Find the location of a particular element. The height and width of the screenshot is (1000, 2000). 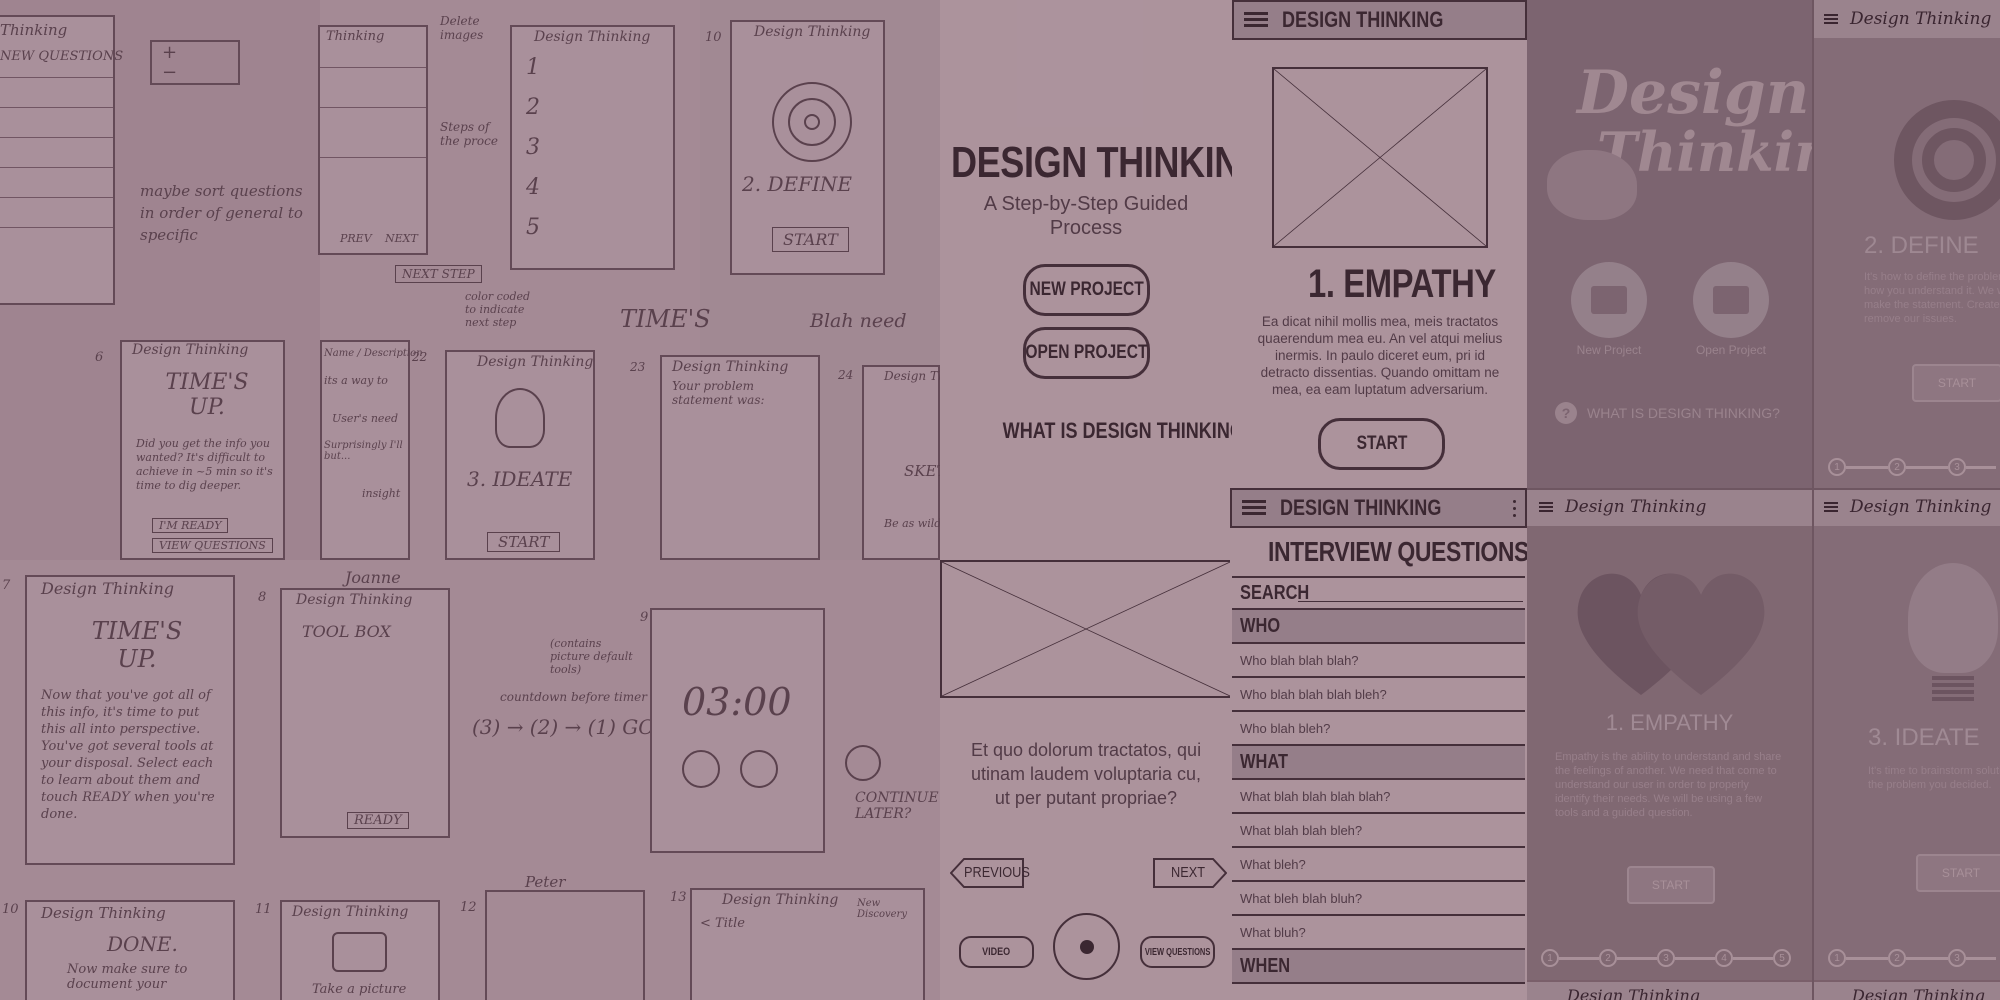

splash-what-is-link: ? WHAT IS DESIGN THINKING? is located at coordinates (1667, 413).